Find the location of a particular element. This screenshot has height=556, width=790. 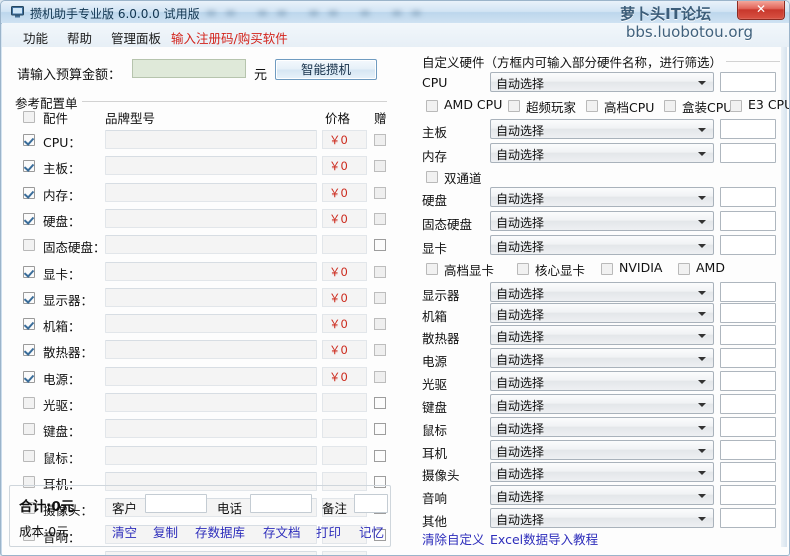

clear-button: 清空 is located at coordinates (124, 531).